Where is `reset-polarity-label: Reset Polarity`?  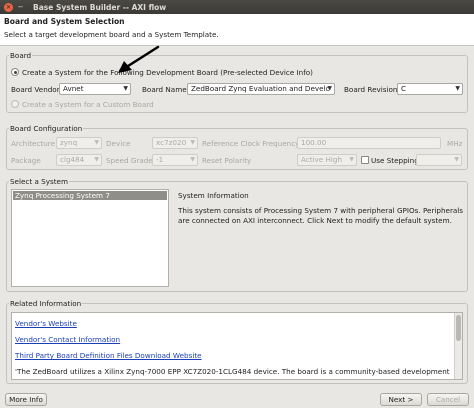 reset-polarity-label: Reset Polarity is located at coordinates (227, 160).